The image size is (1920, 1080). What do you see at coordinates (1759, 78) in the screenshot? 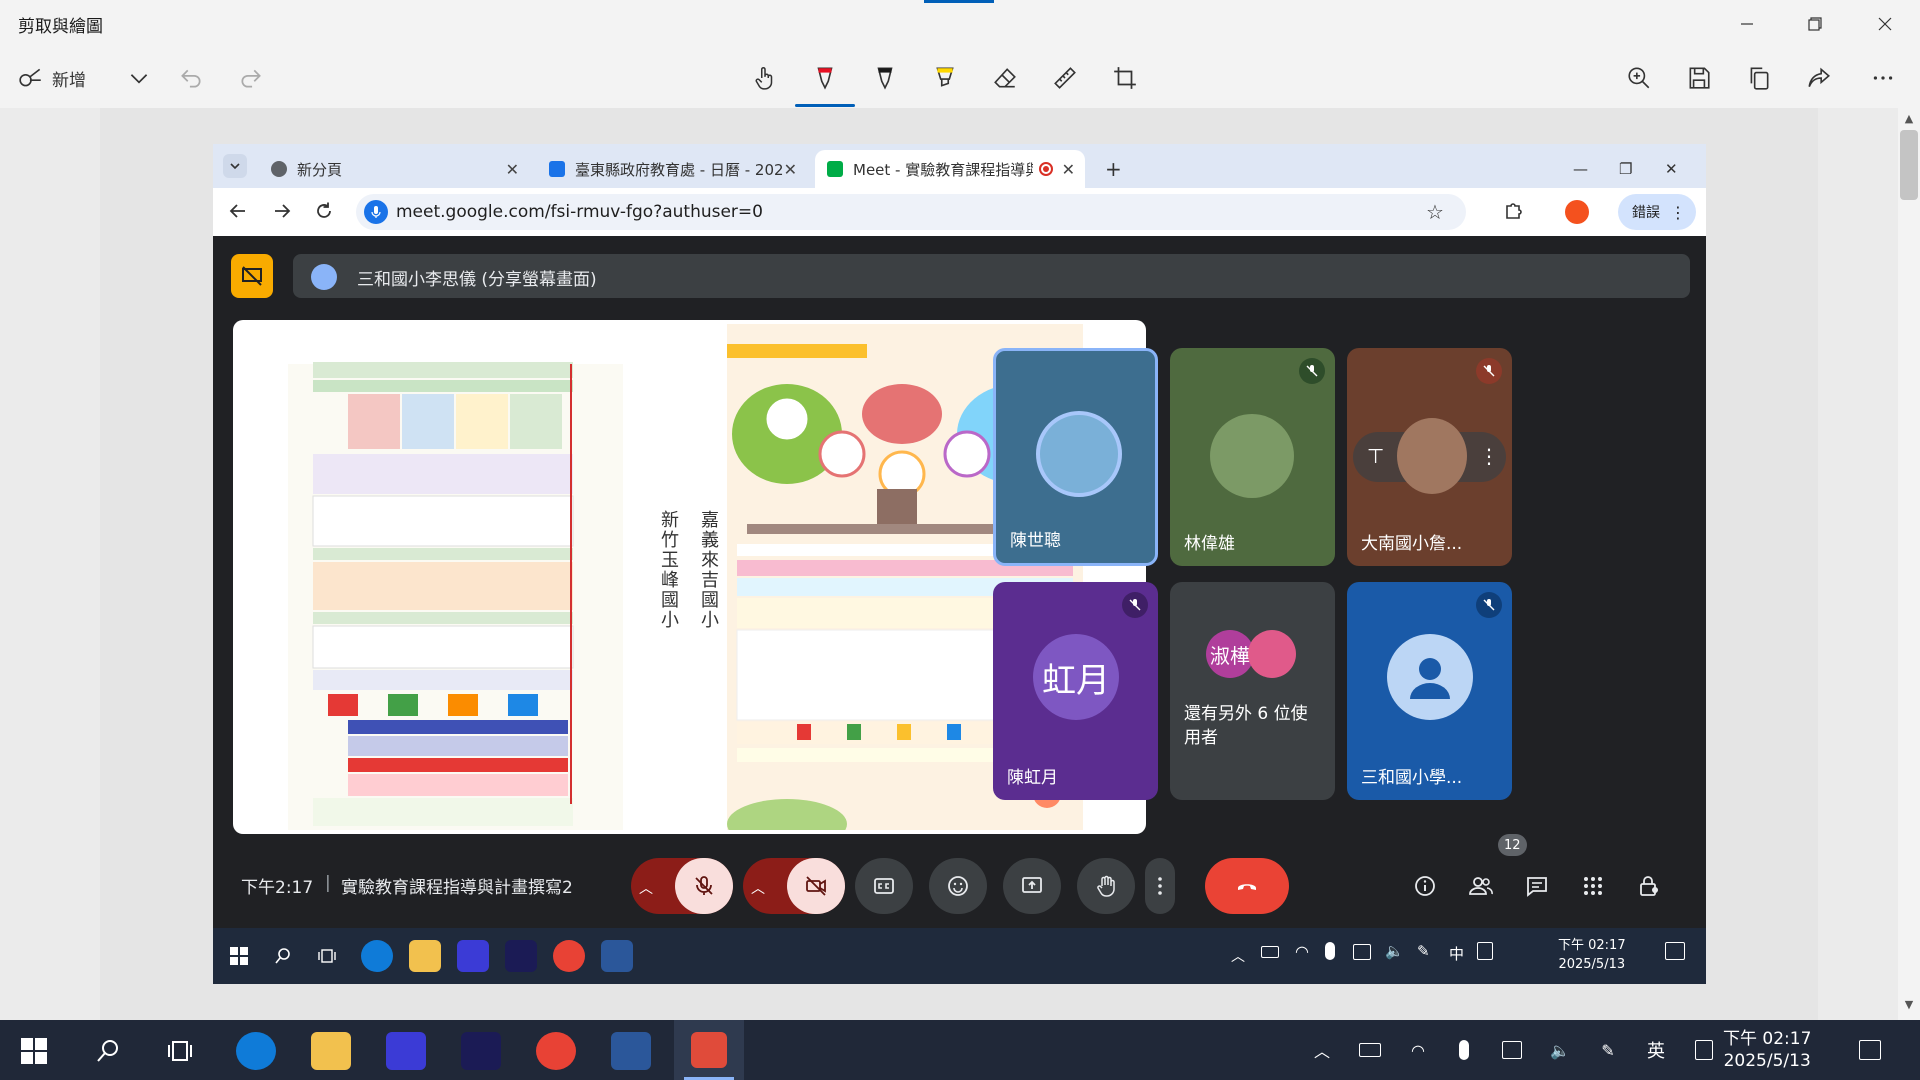
I see `copy-button` at bounding box center [1759, 78].